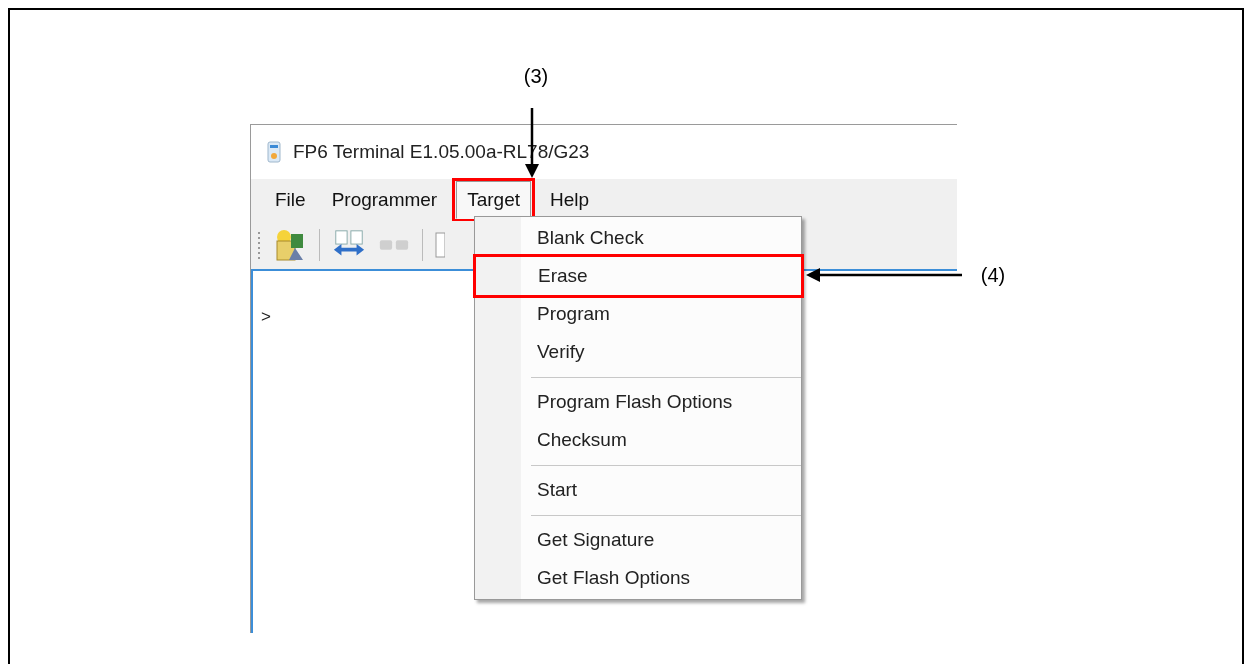 This screenshot has width=1254, height=664. Describe the element at coordinates (638, 440) in the screenshot. I see `menu-item: Checksum` at that location.